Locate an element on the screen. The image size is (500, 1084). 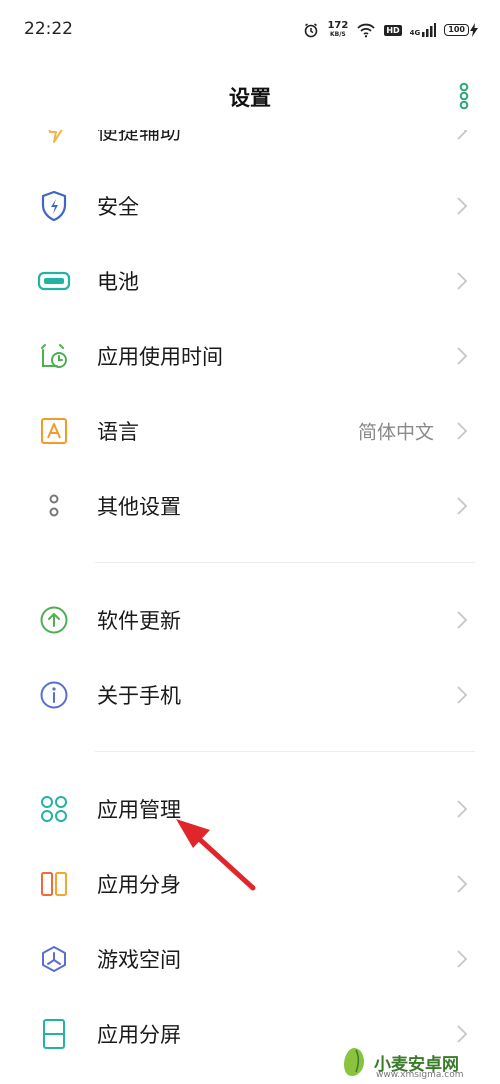
watermark-url: www.xmsigma.com is located at coordinates (420, 1075).